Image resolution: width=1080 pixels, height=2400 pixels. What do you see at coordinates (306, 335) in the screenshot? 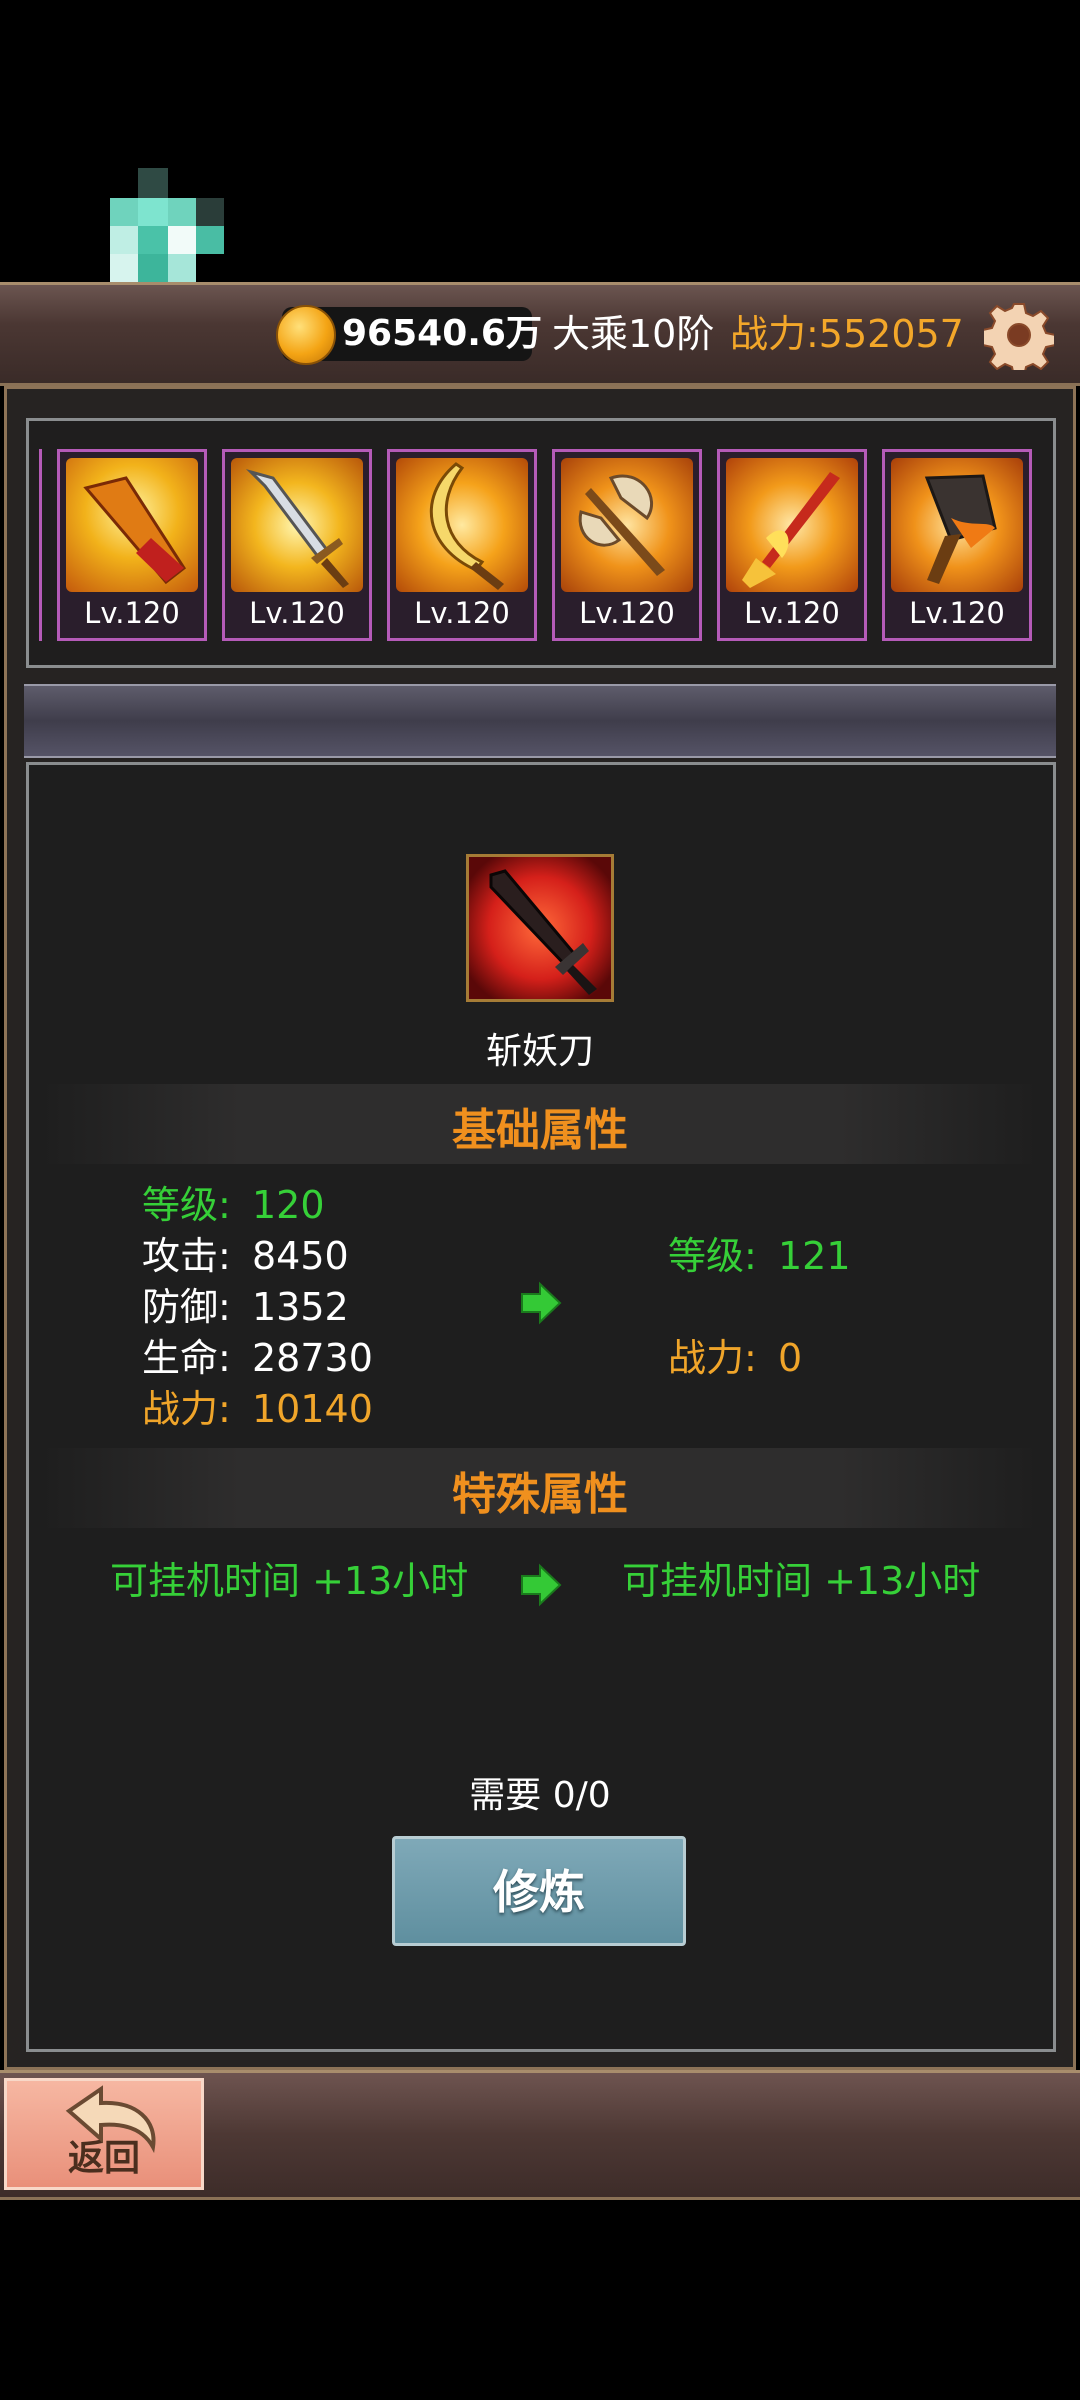
I see `gold-coin-icon` at bounding box center [306, 335].